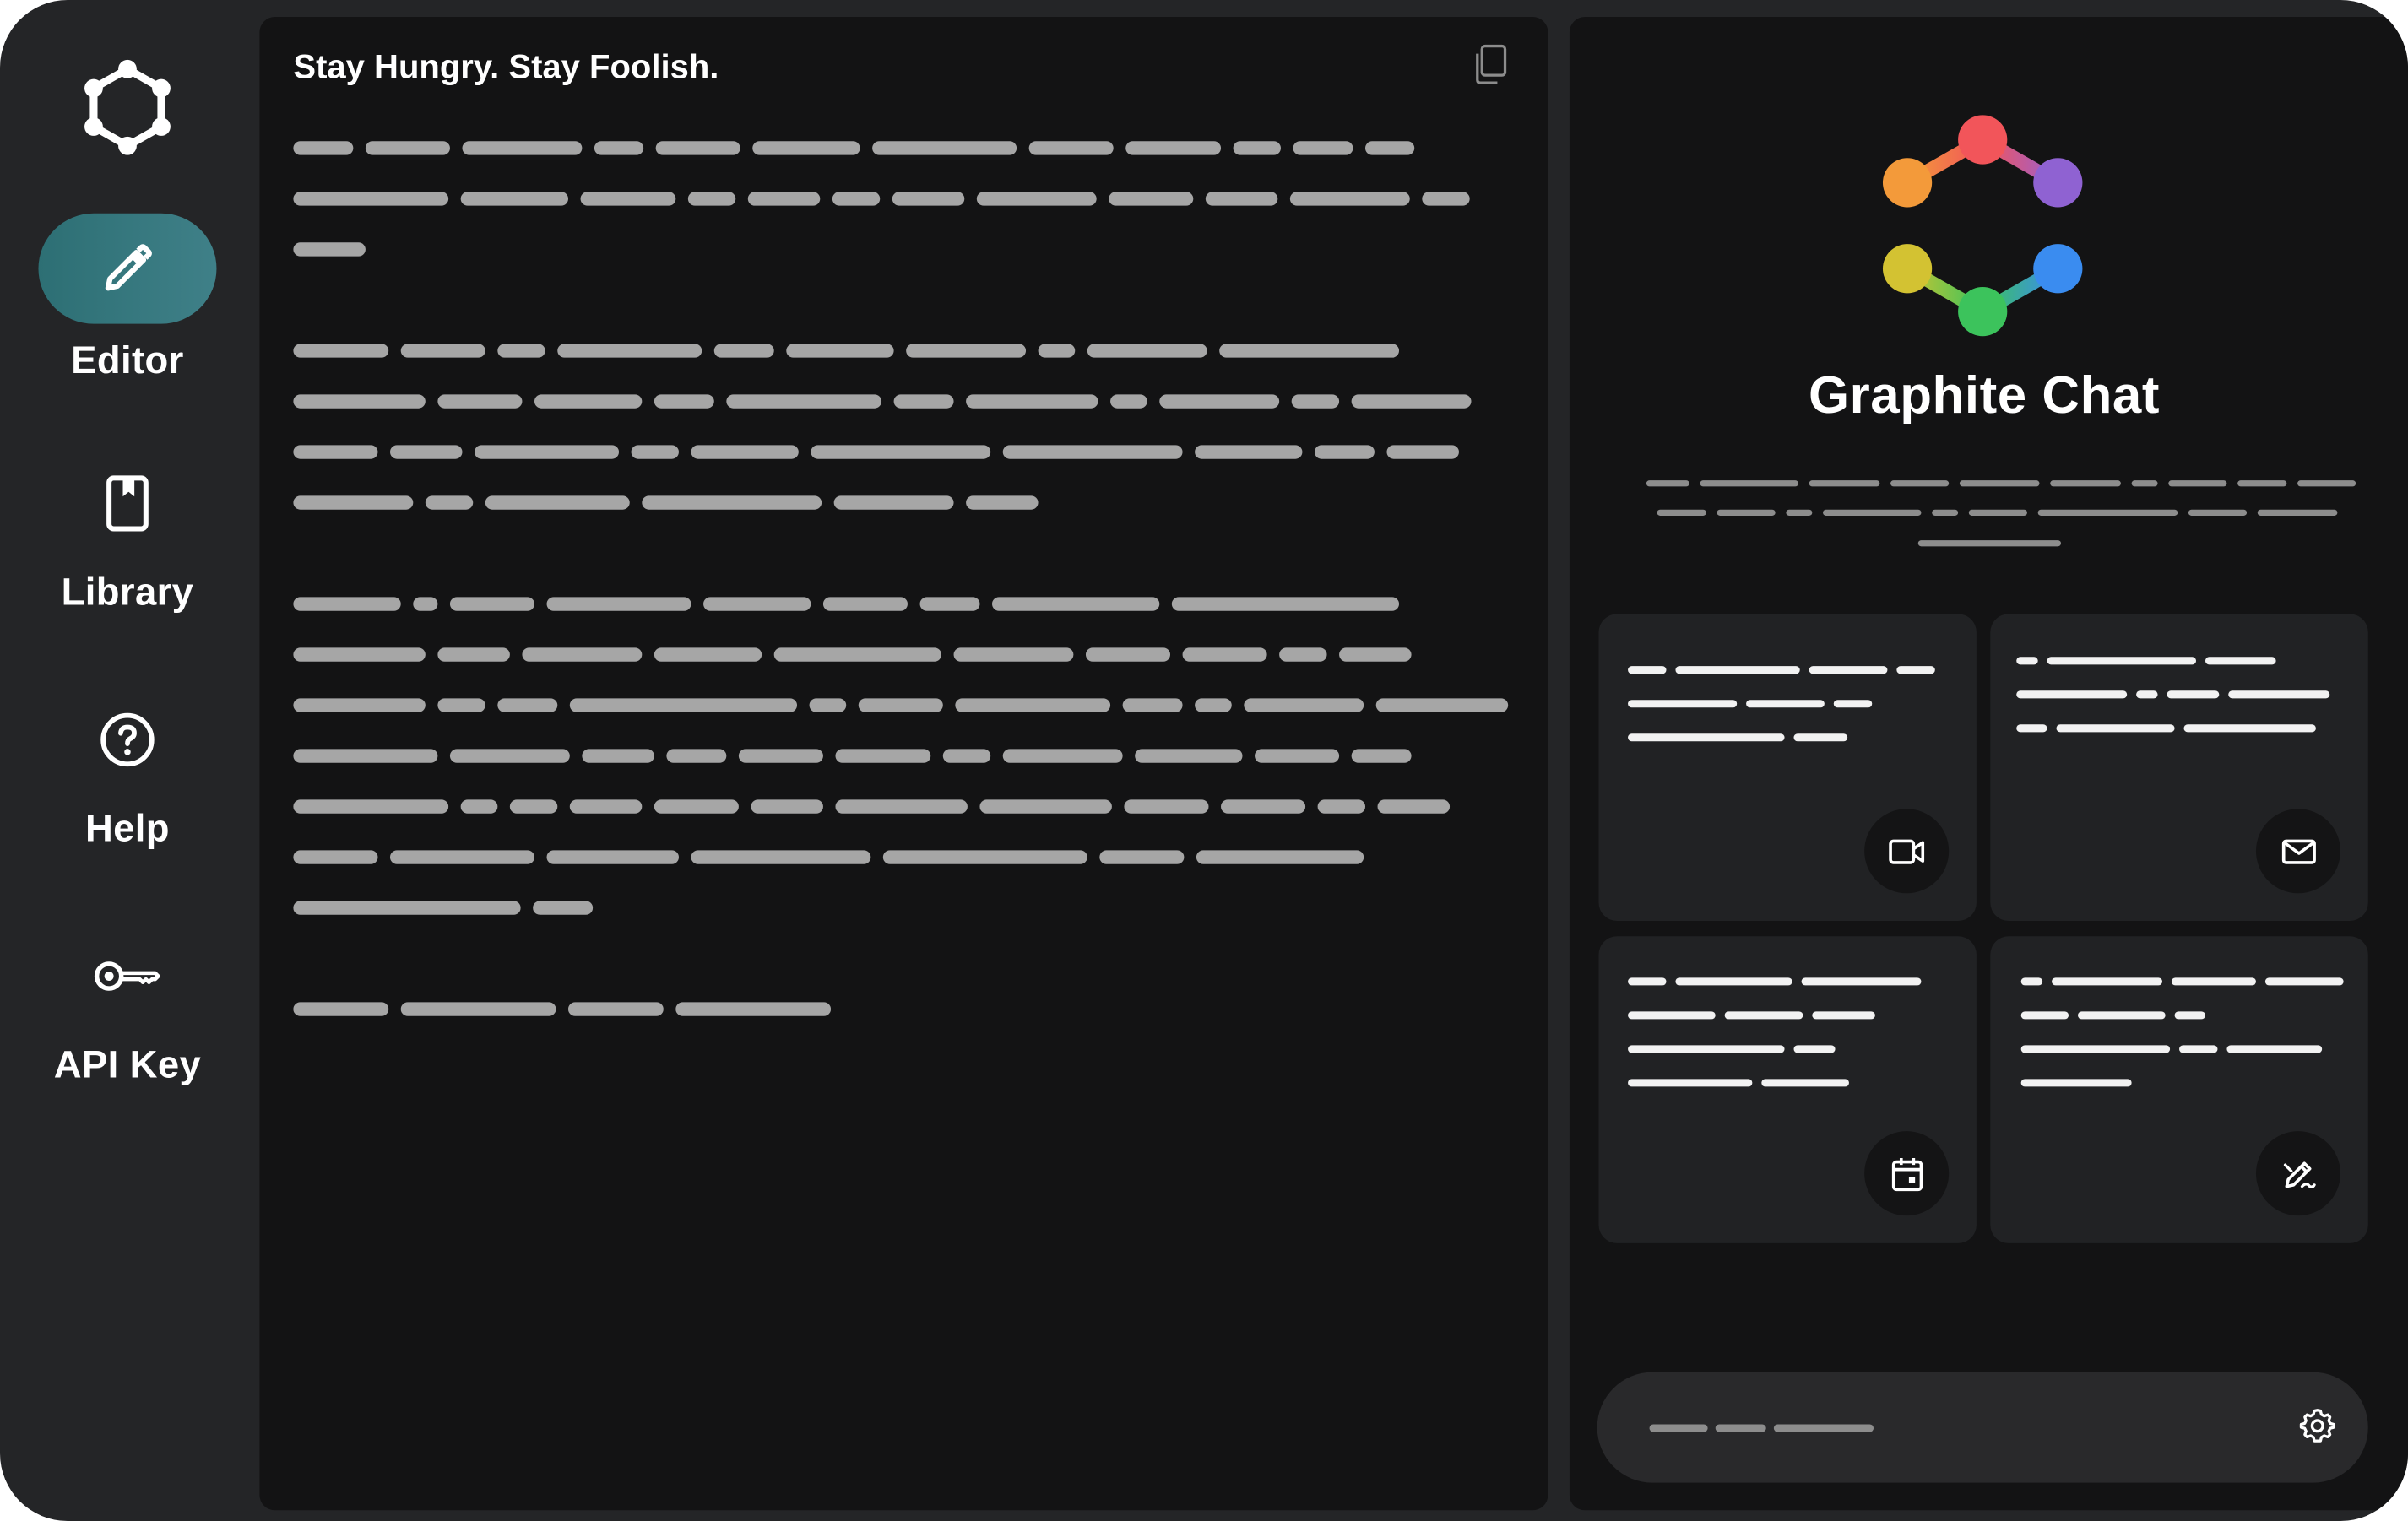 The width and height of the screenshot is (2408, 1521). I want to click on sidebar-item-help: Help, so click(127, 768).